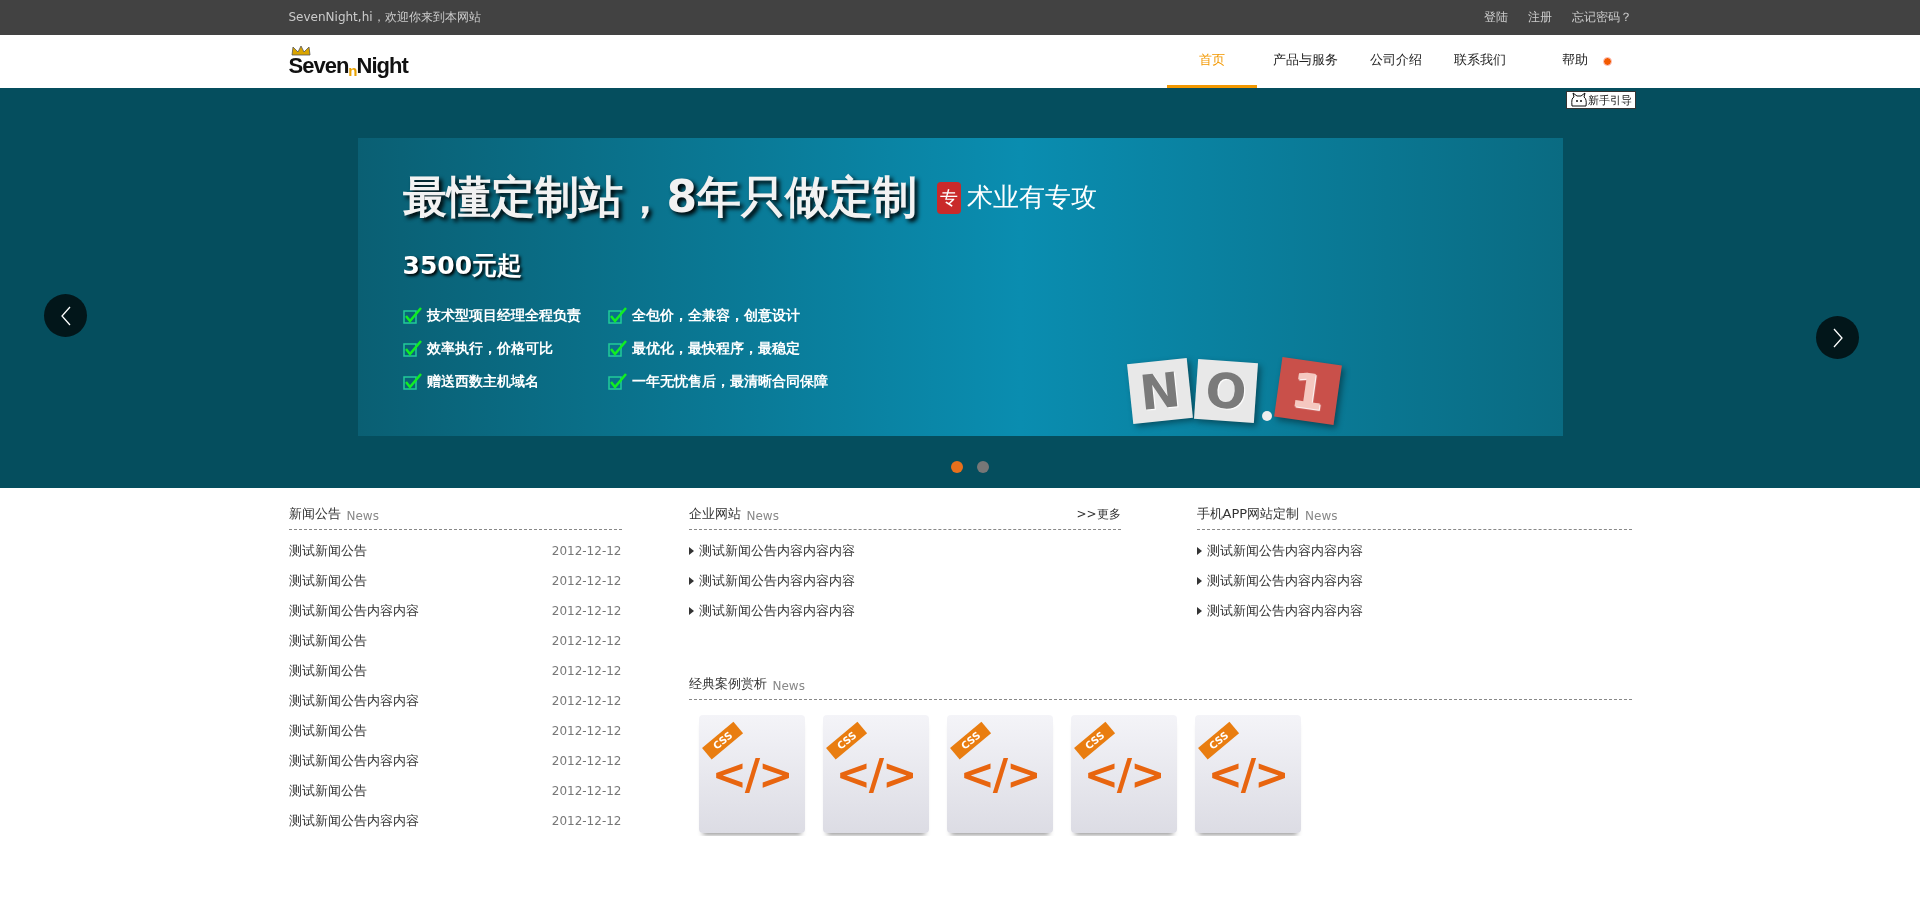  Describe the element at coordinates (1566, 61) in the screenshot. I see `nav-tab: 帮助` at that location.